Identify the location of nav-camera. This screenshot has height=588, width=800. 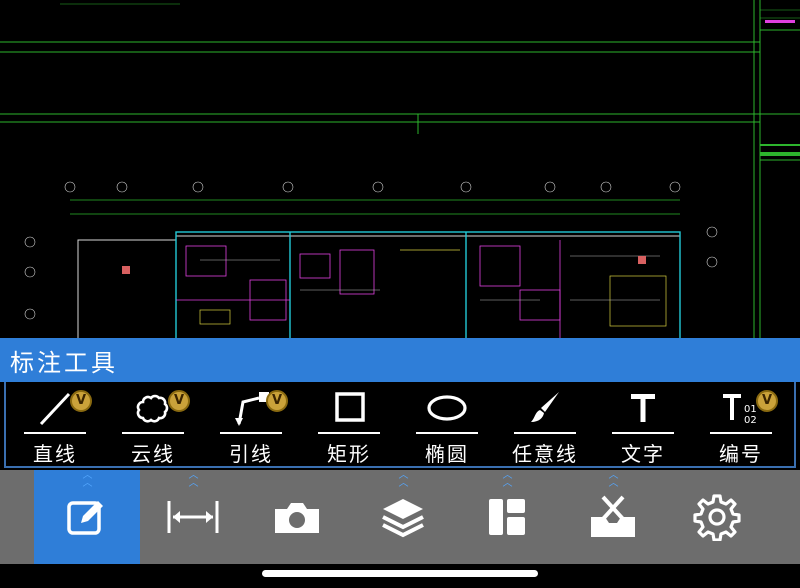
(297, 517).